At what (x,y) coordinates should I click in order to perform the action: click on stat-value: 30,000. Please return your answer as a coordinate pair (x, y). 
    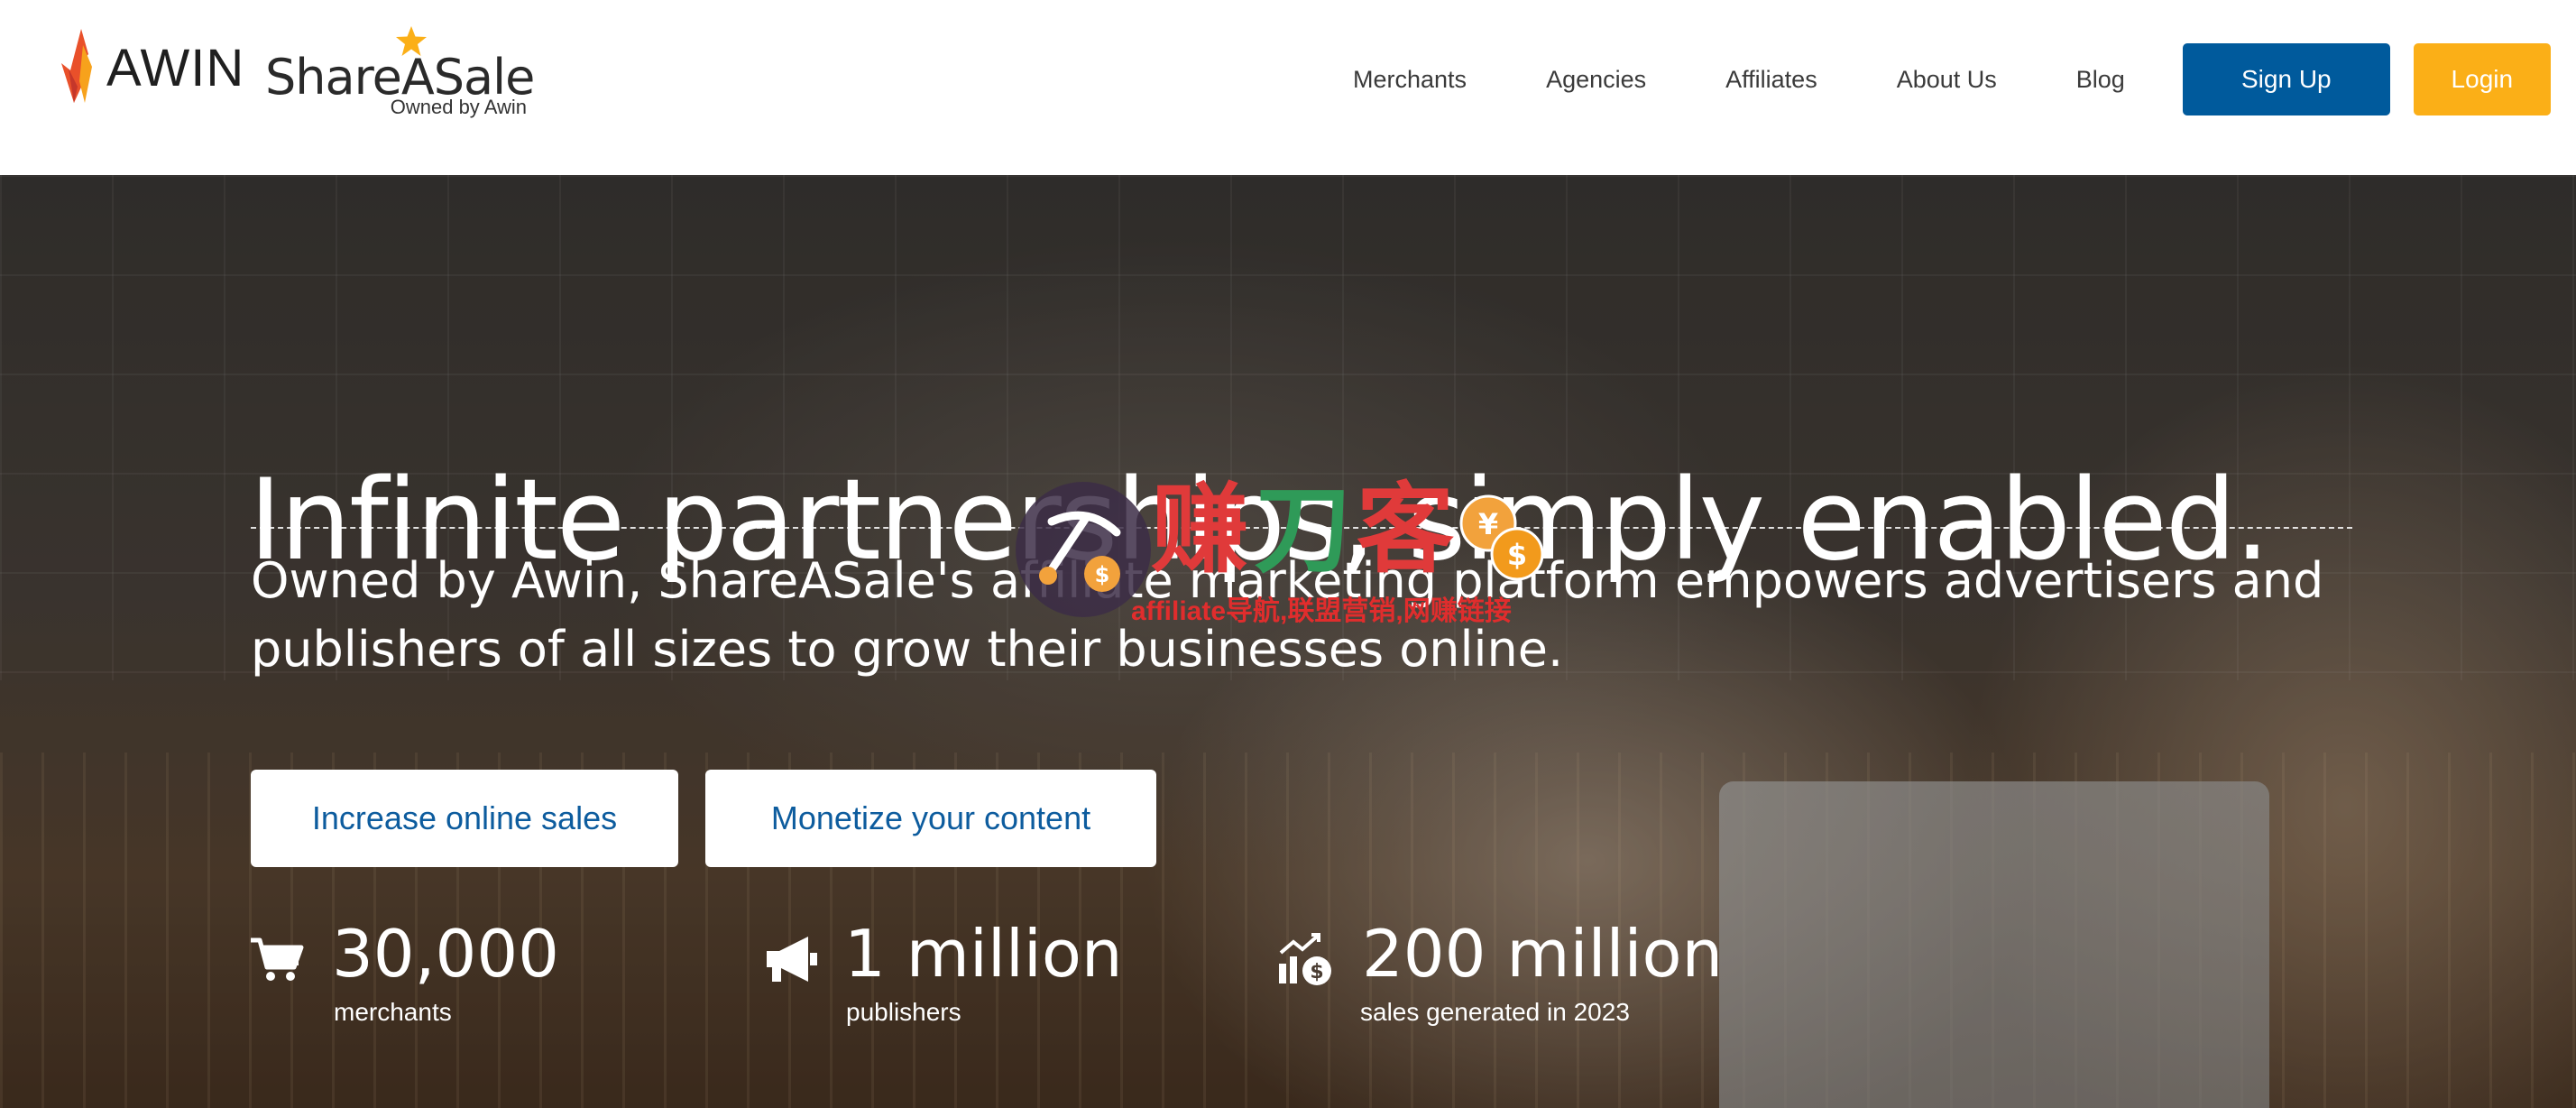
    Looking at the image, I should click on (445, 954).